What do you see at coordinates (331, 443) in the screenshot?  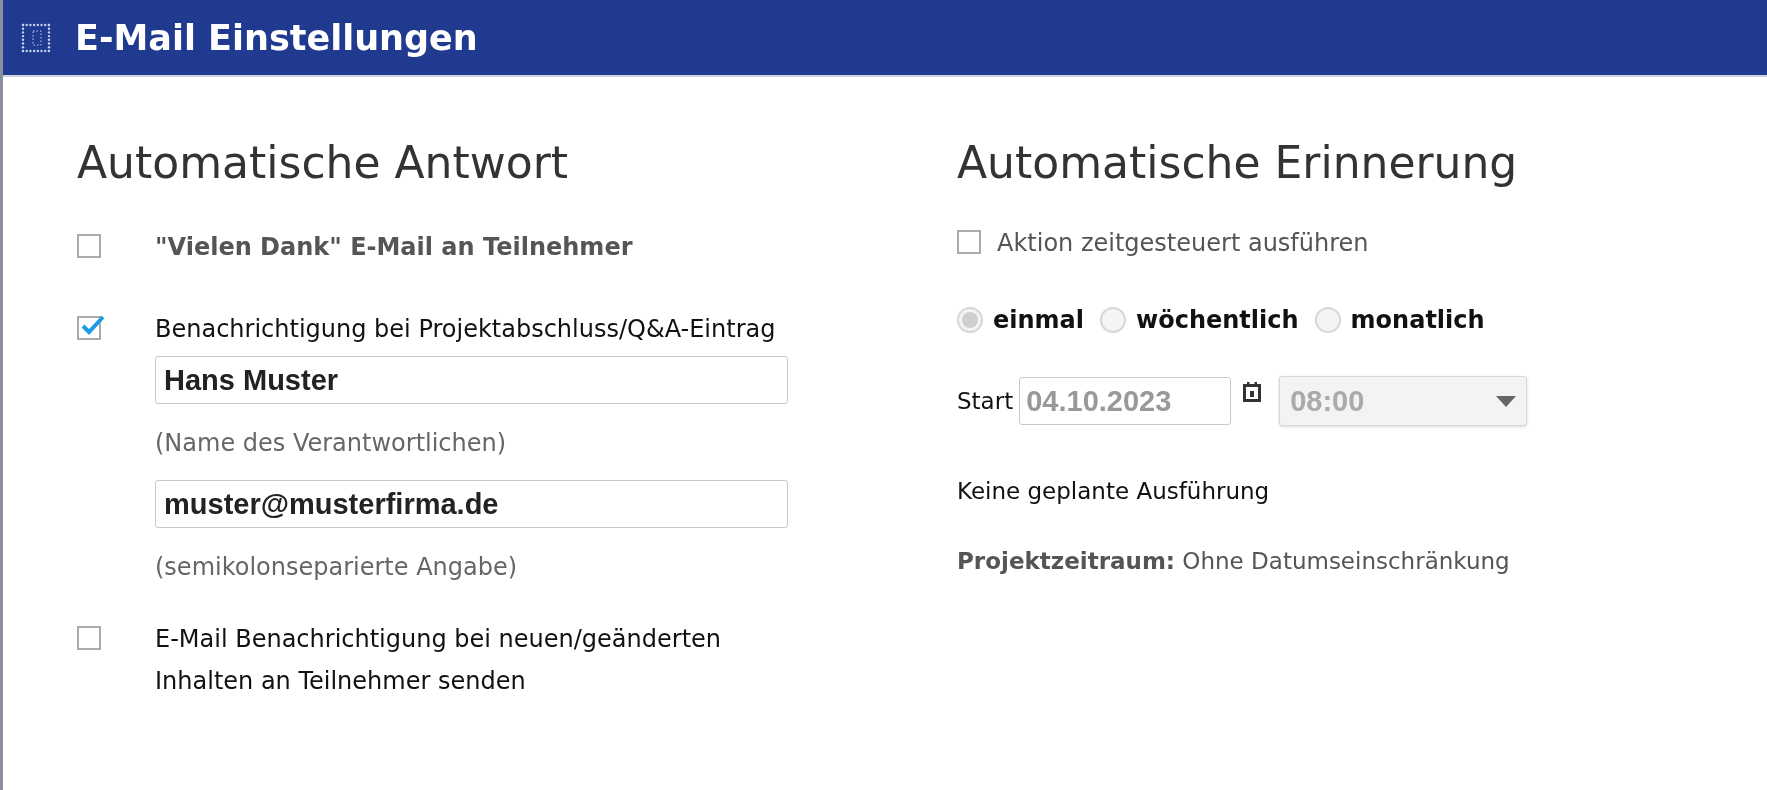 I see `field-hint: (Name des Verantwortlichen)` at bounding box center [331, 443].